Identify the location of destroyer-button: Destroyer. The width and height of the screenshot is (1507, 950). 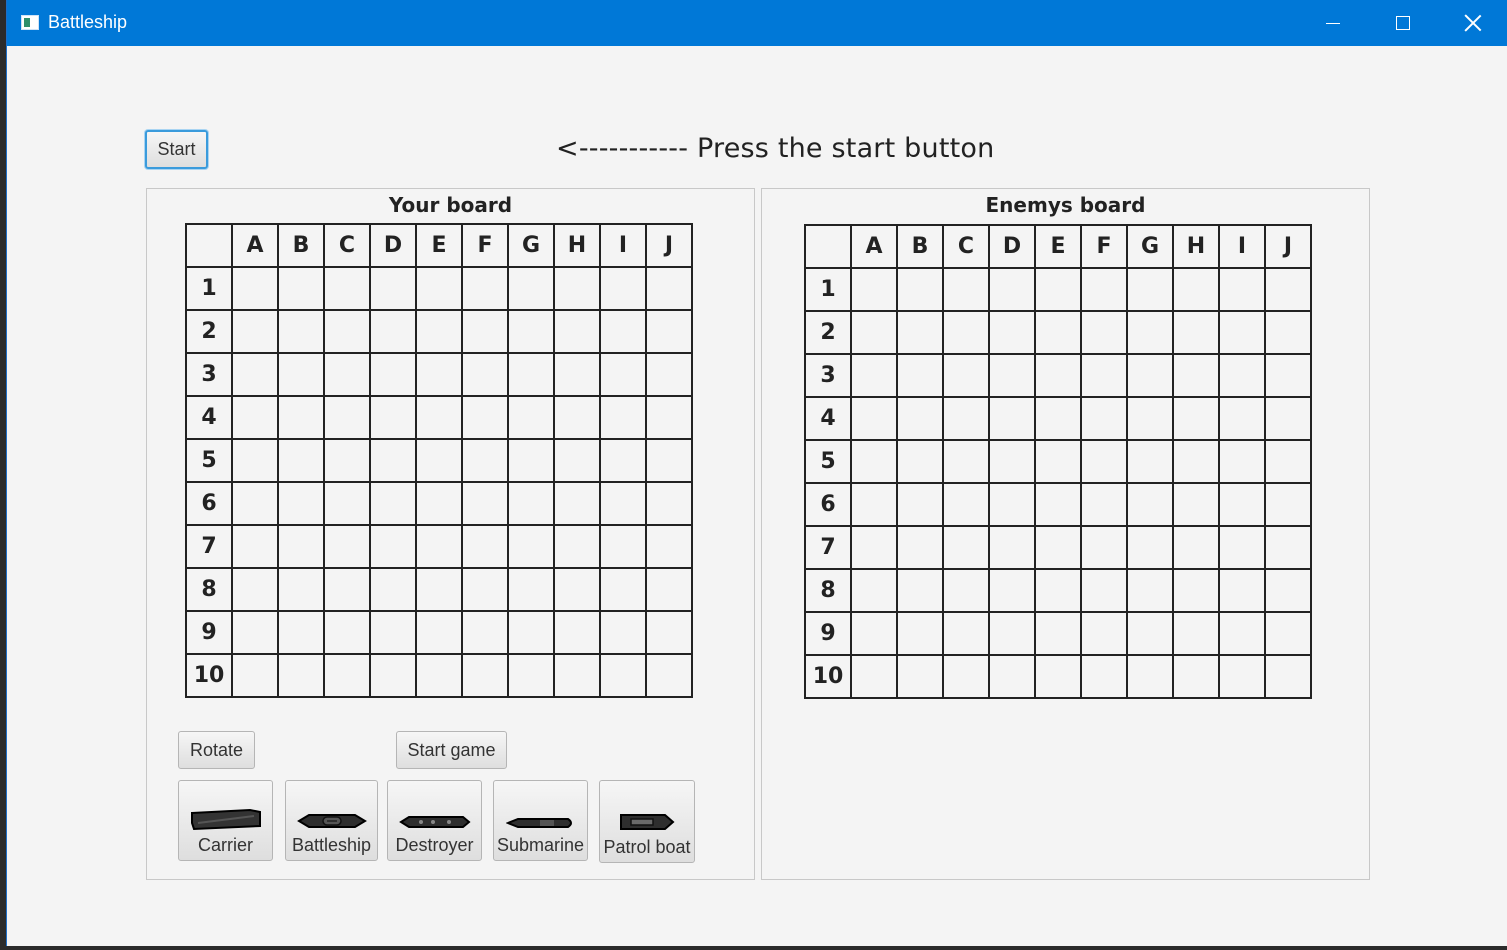
(434, 820).